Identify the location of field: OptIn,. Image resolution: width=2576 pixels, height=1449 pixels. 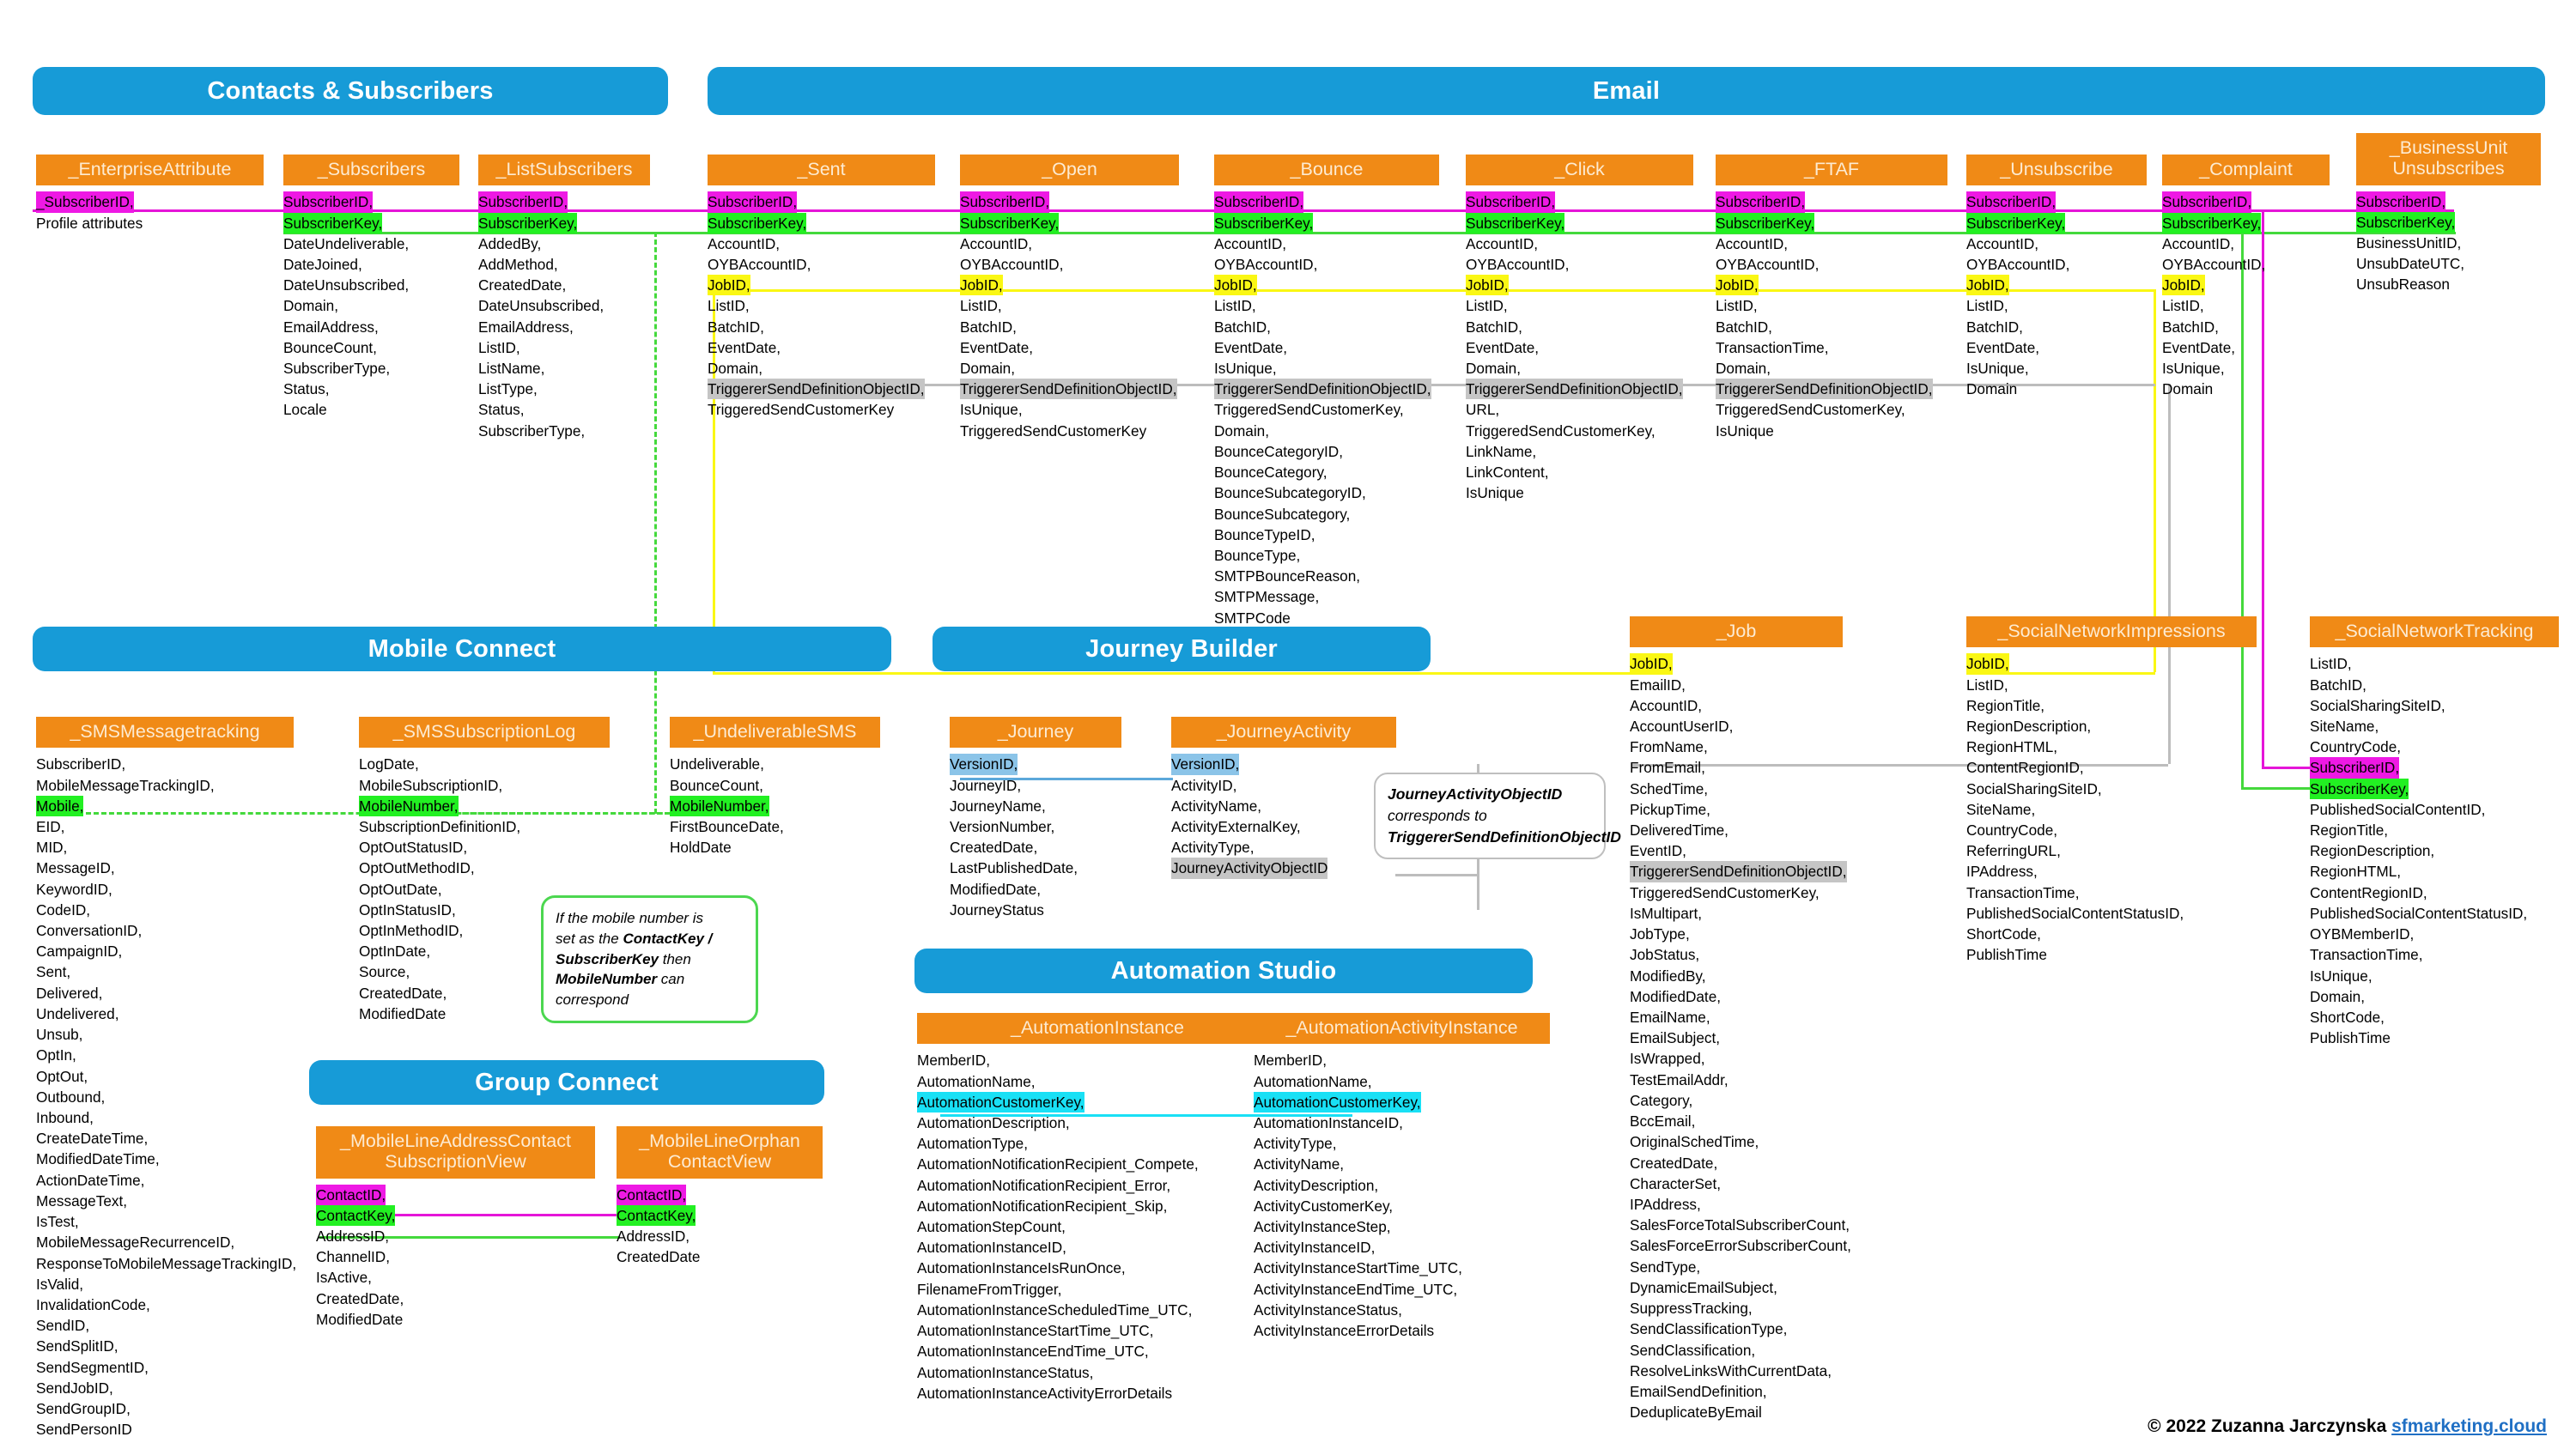
(56, 1055).